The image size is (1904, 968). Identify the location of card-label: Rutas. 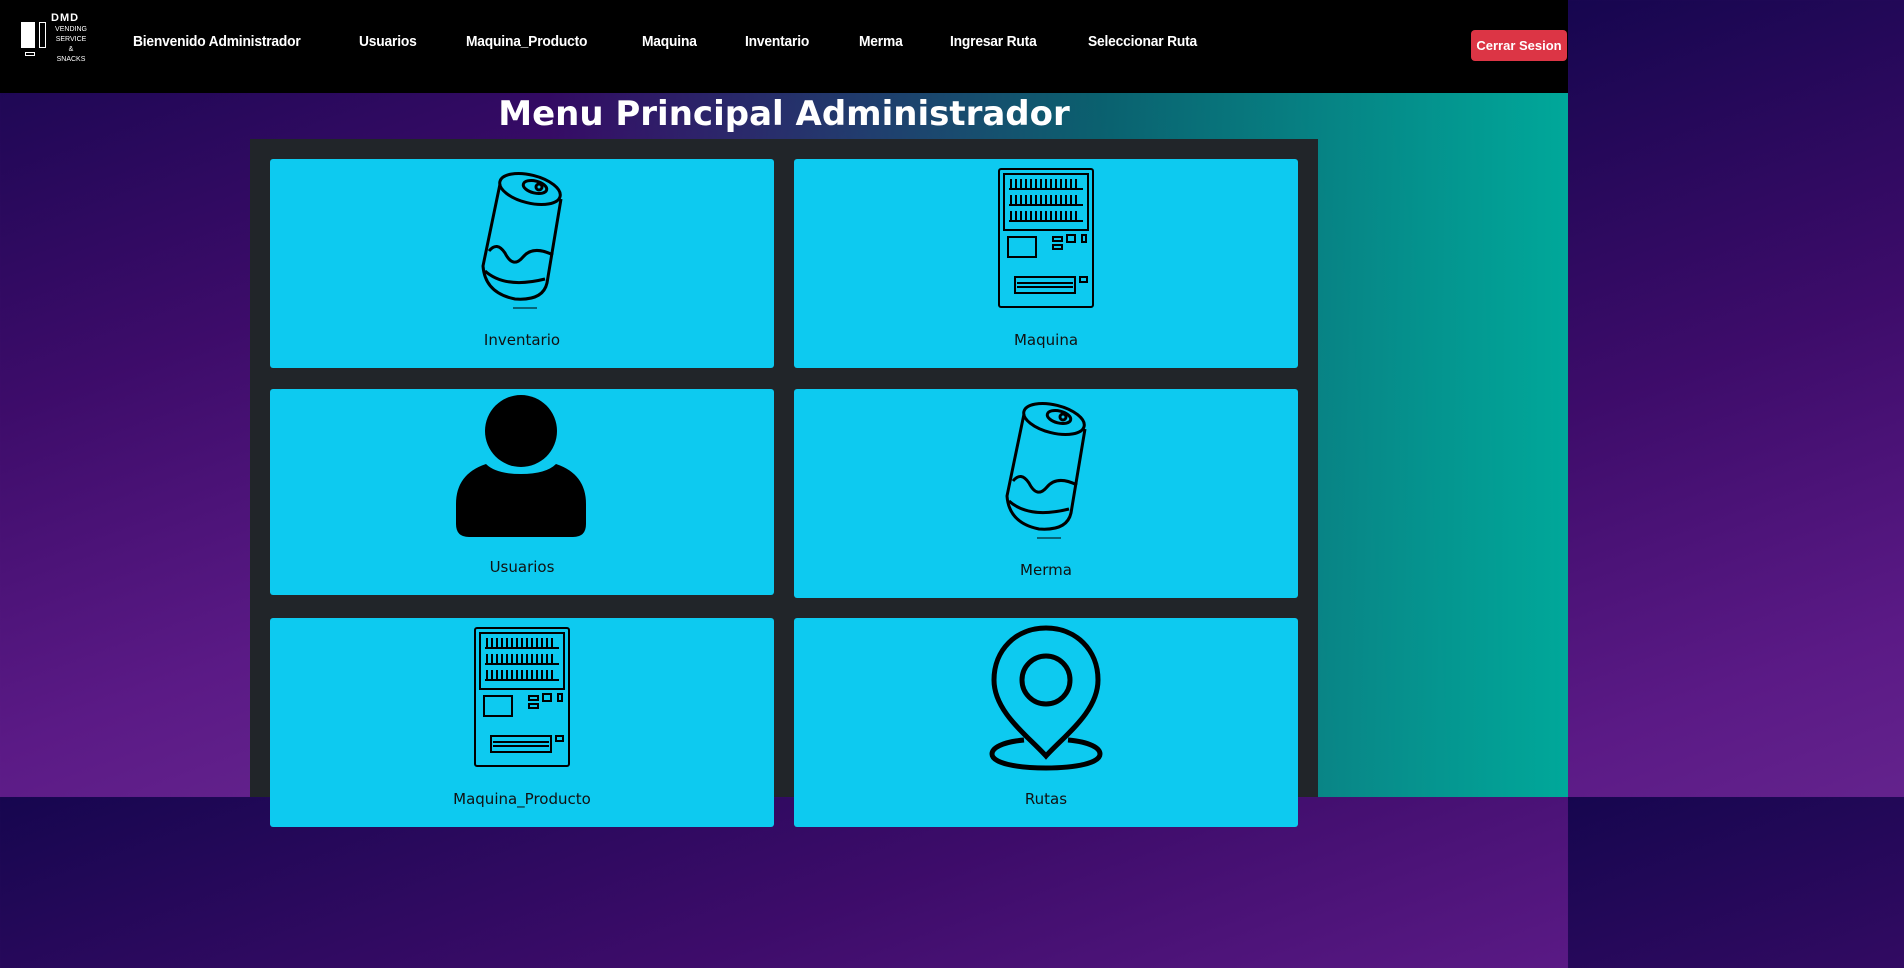
(1046, 799).